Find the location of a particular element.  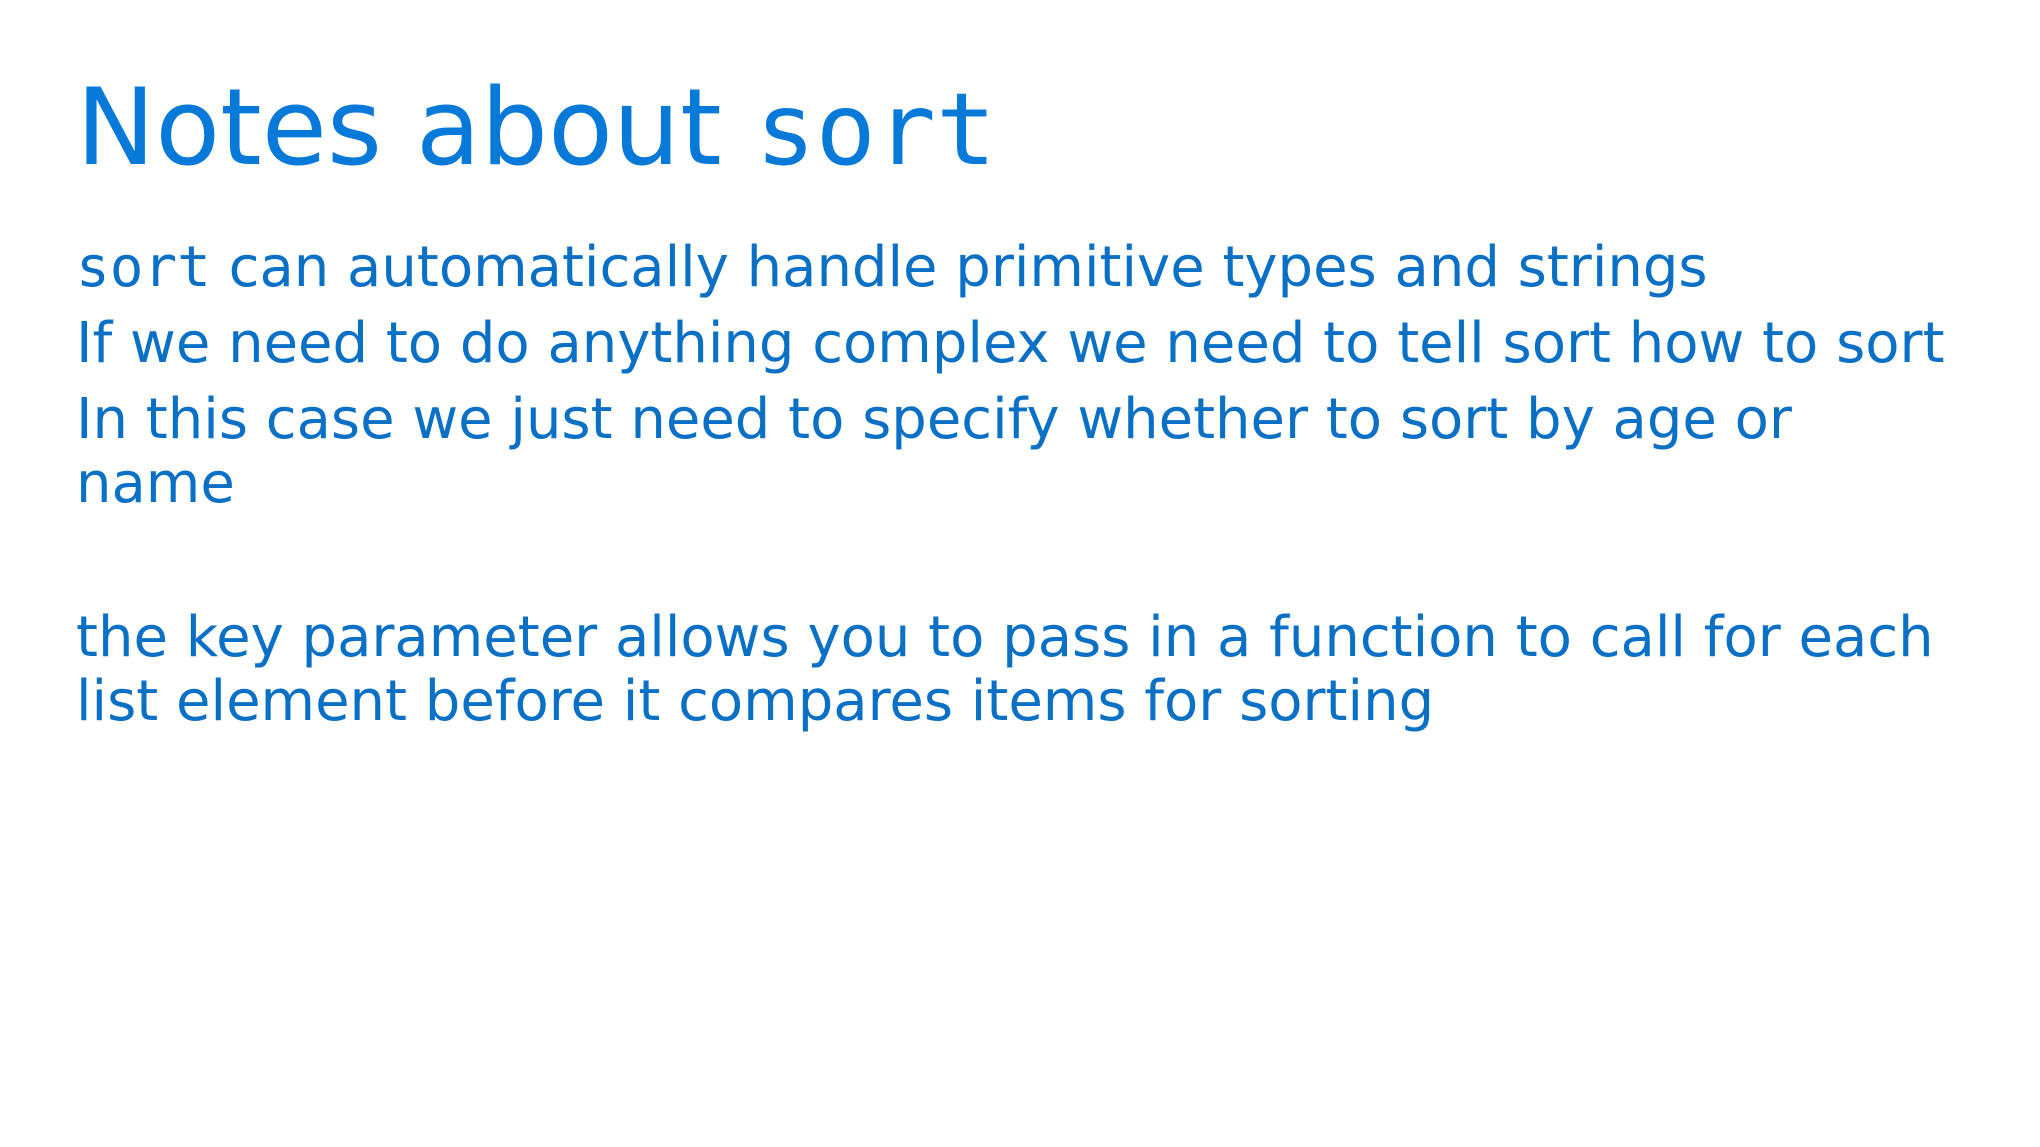

slide-title: Notes about sort is located at coordinates (536, 129).